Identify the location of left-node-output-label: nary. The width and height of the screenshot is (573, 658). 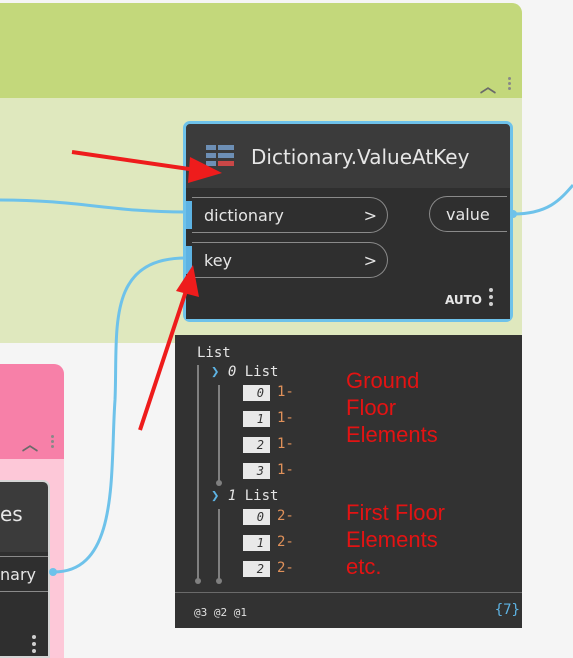
(18, 574).